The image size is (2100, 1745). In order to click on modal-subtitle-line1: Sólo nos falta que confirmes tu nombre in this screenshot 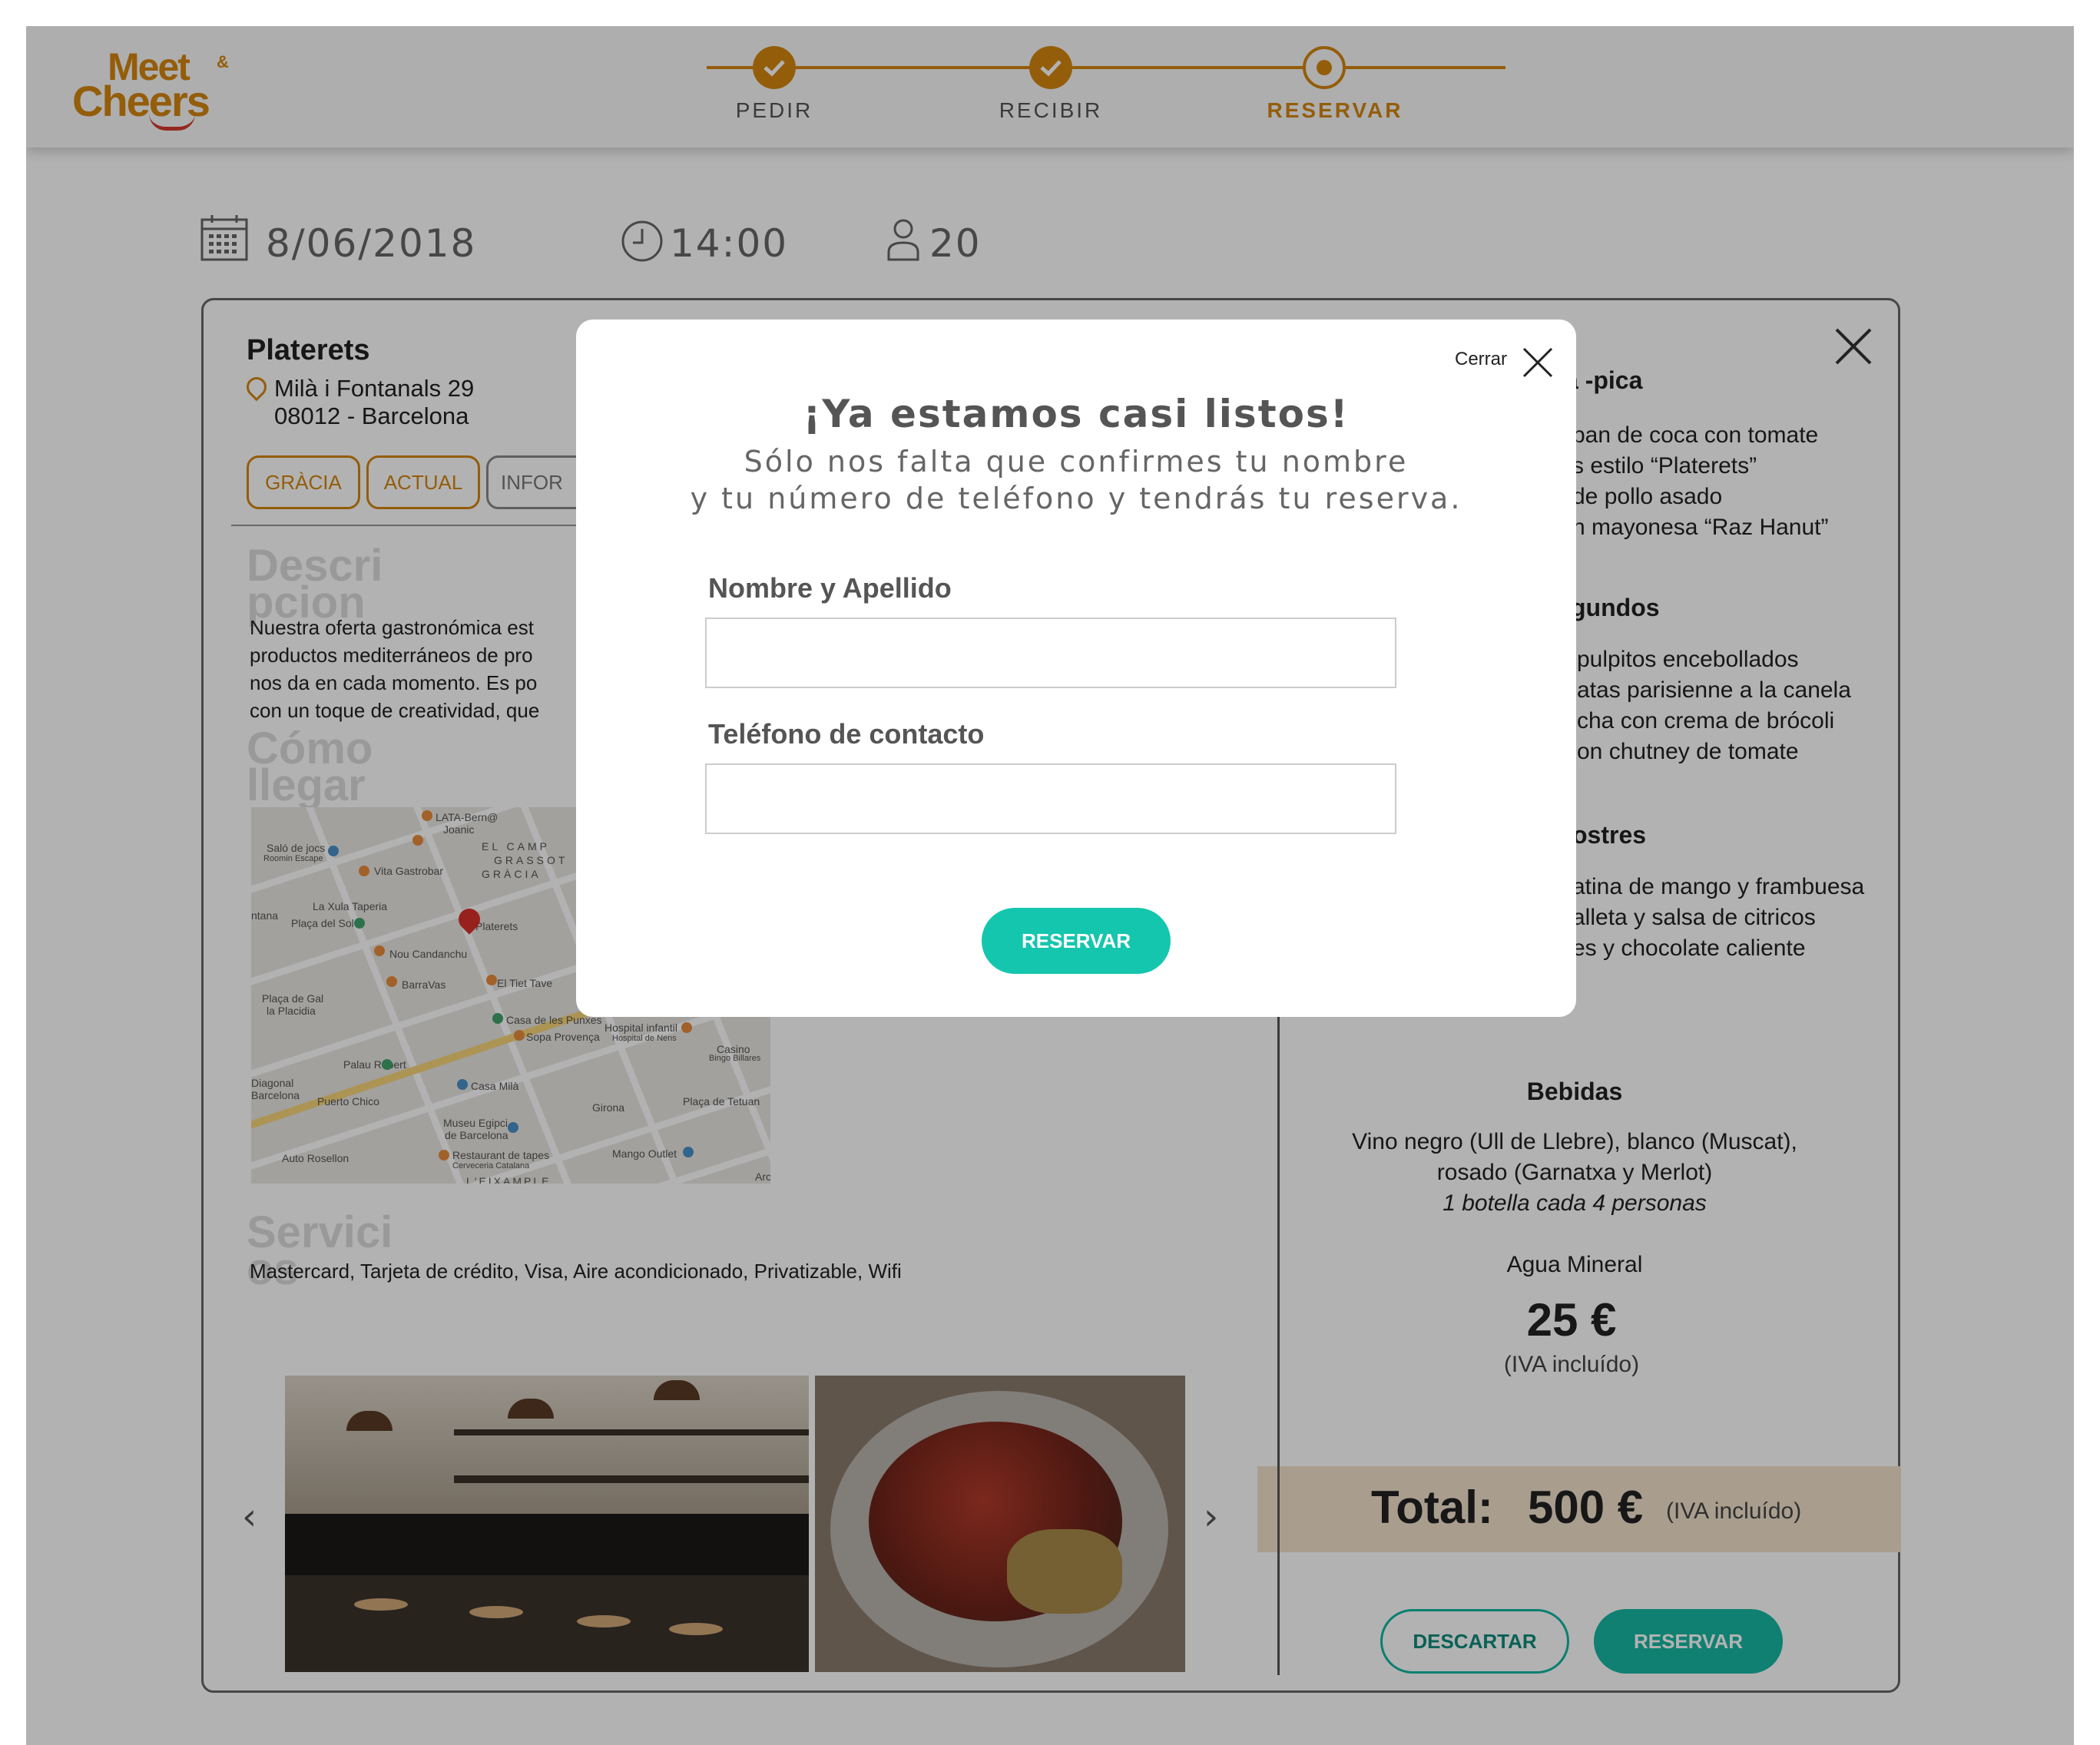, I will do `click(1076, 461)`.